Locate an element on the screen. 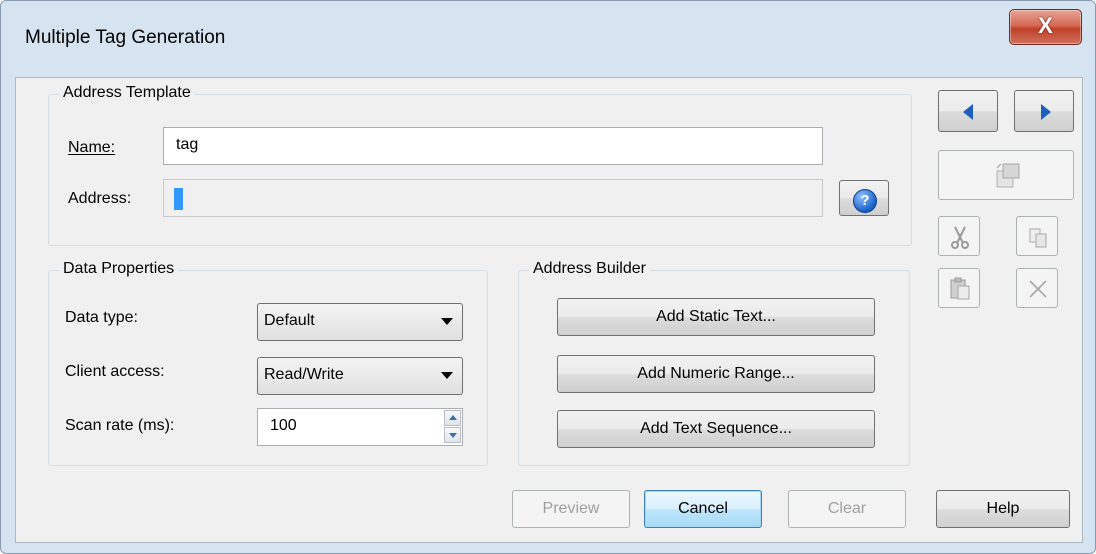 Image resolution: width=1096 pixels, height=554 pixels. client-access-value: Read/Write is located at coordinates (304, 374).